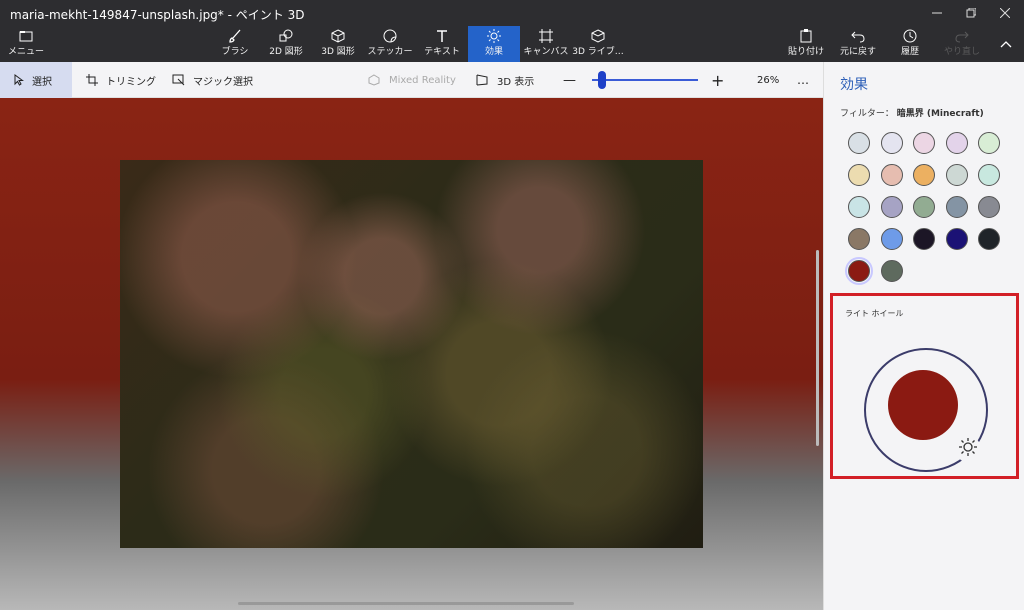 Image resolution: width=1024 pixels, height=610 pixels. Describe the element at coordinates (235, 52) in the screenshot. I see `tool-label: ブラシ` at that location.